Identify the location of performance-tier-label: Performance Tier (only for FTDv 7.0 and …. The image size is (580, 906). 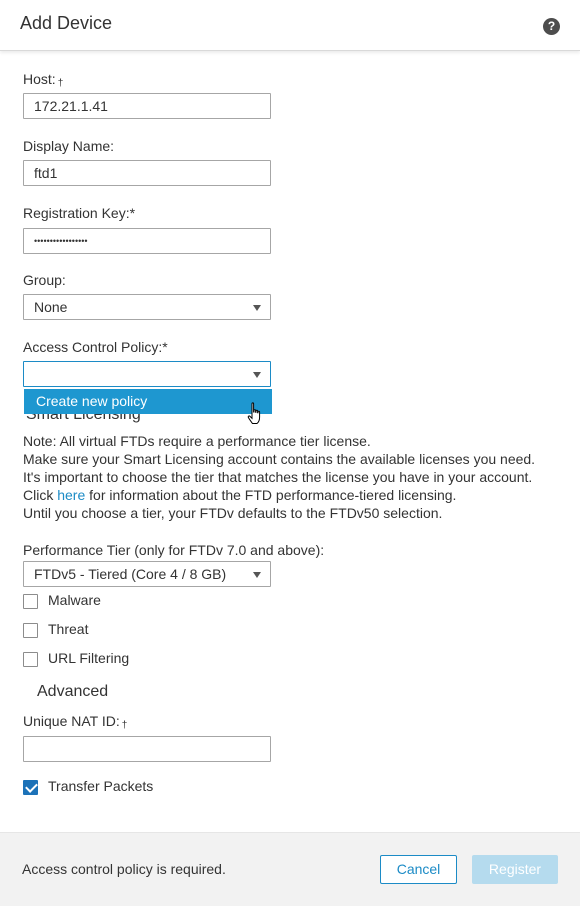
(174, 550).